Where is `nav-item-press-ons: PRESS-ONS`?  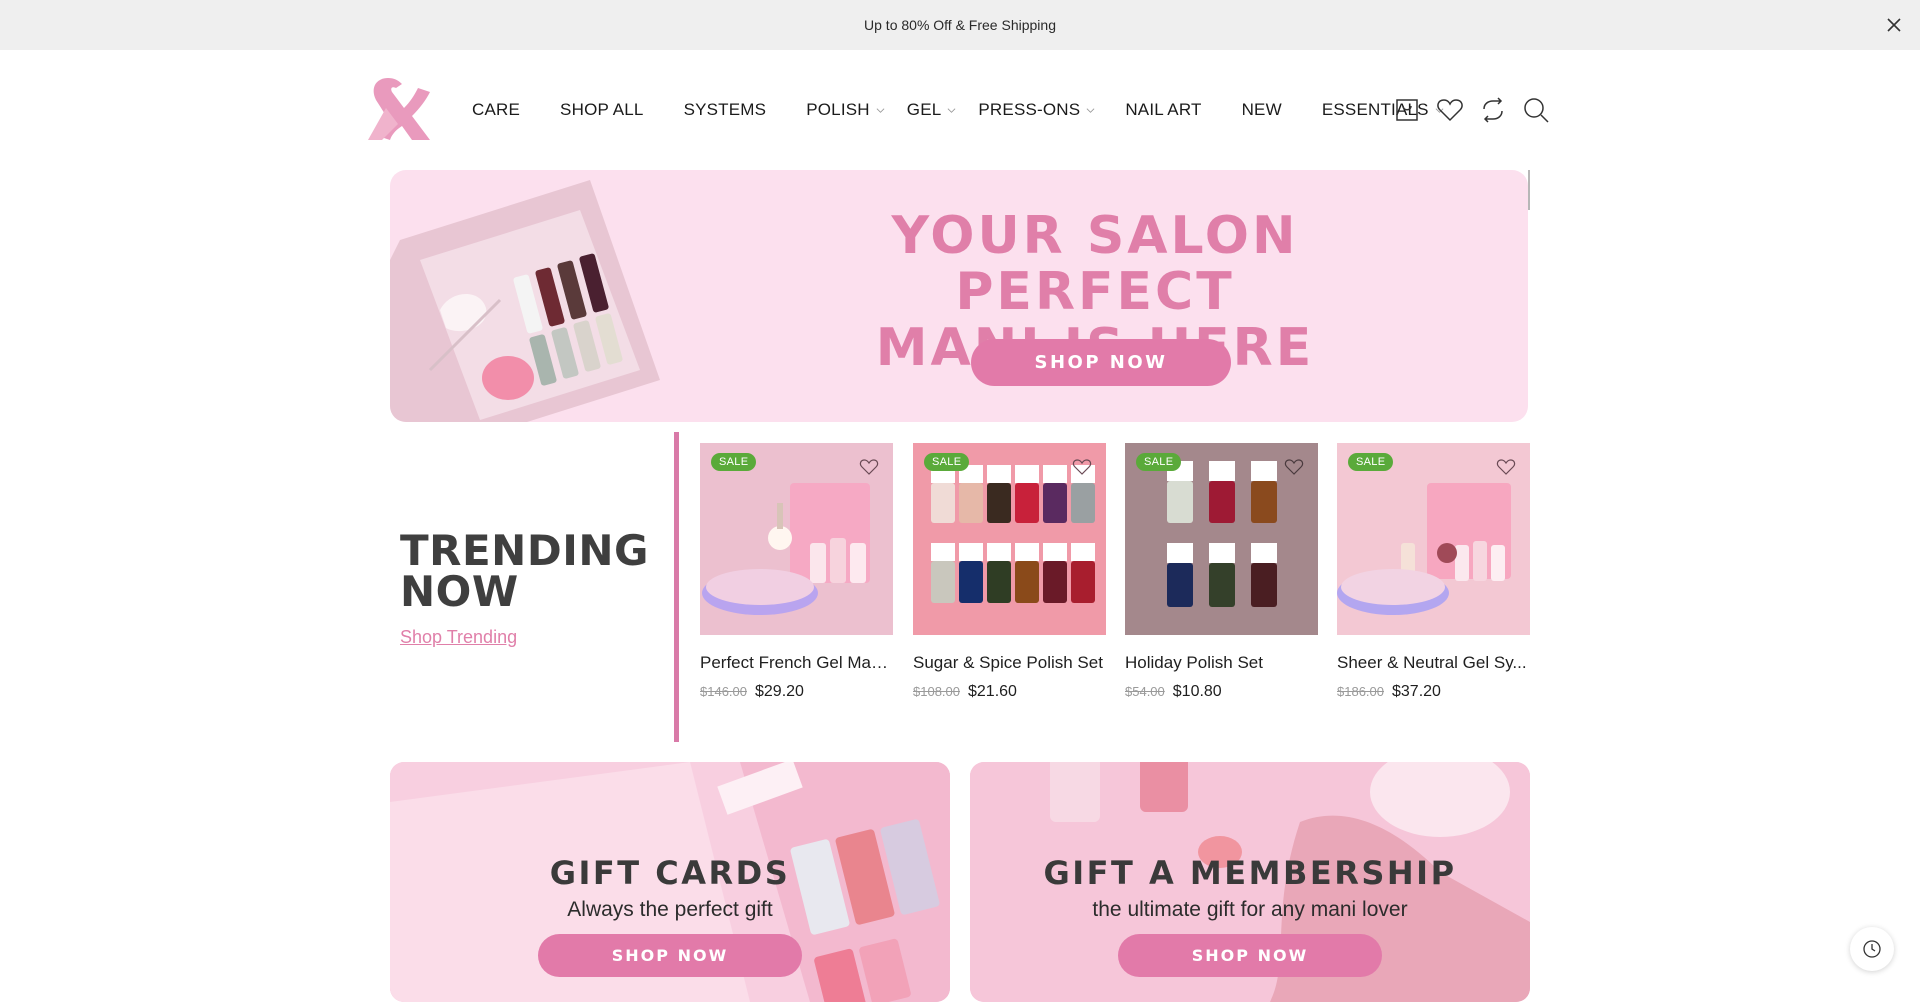
nav-item-press-ons: PRESS-ONS is located at coordinates (1036, 110).